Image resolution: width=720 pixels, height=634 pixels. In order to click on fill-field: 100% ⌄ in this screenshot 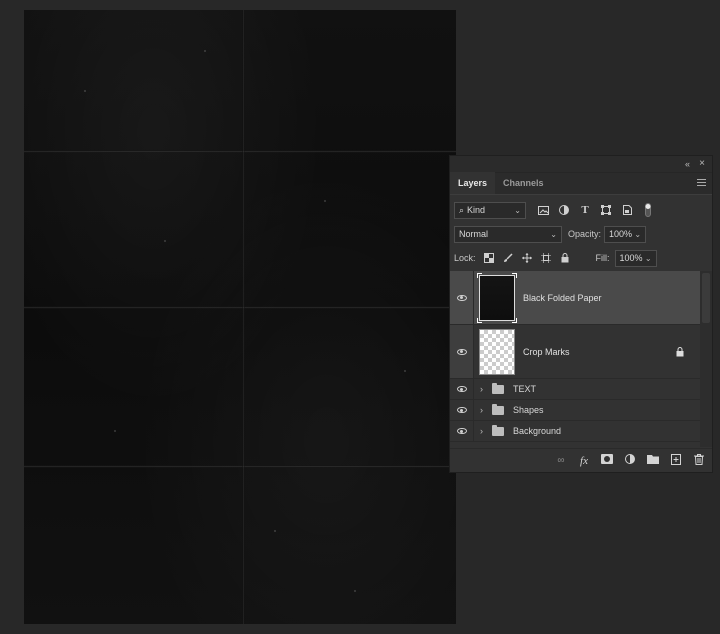, I will do `click(635, 258)`.